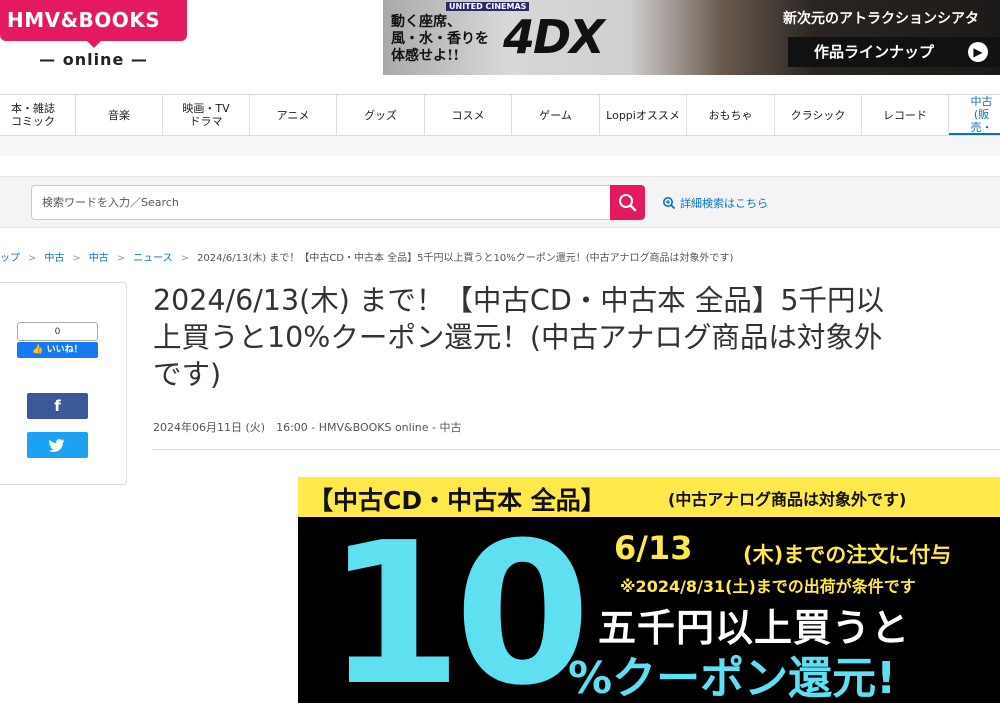  What do you see at coordinates (426, 22) in the screenshot?
I see `banner-copy-line1: 動く座席、` at bounding box center [426, 22].